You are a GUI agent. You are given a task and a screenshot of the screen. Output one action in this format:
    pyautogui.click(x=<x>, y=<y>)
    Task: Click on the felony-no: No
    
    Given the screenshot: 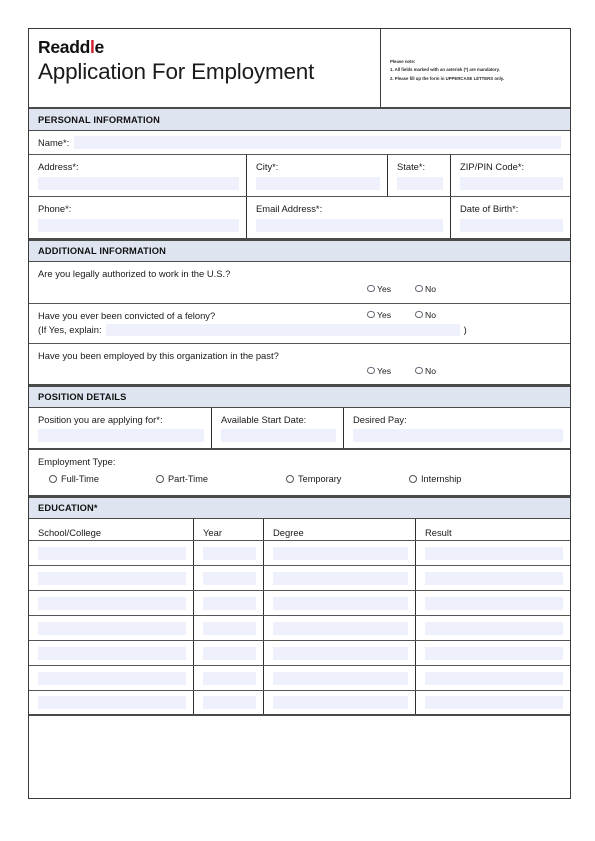 What is the action you would take?
    pyautogui.click(x=425, y=315)
    